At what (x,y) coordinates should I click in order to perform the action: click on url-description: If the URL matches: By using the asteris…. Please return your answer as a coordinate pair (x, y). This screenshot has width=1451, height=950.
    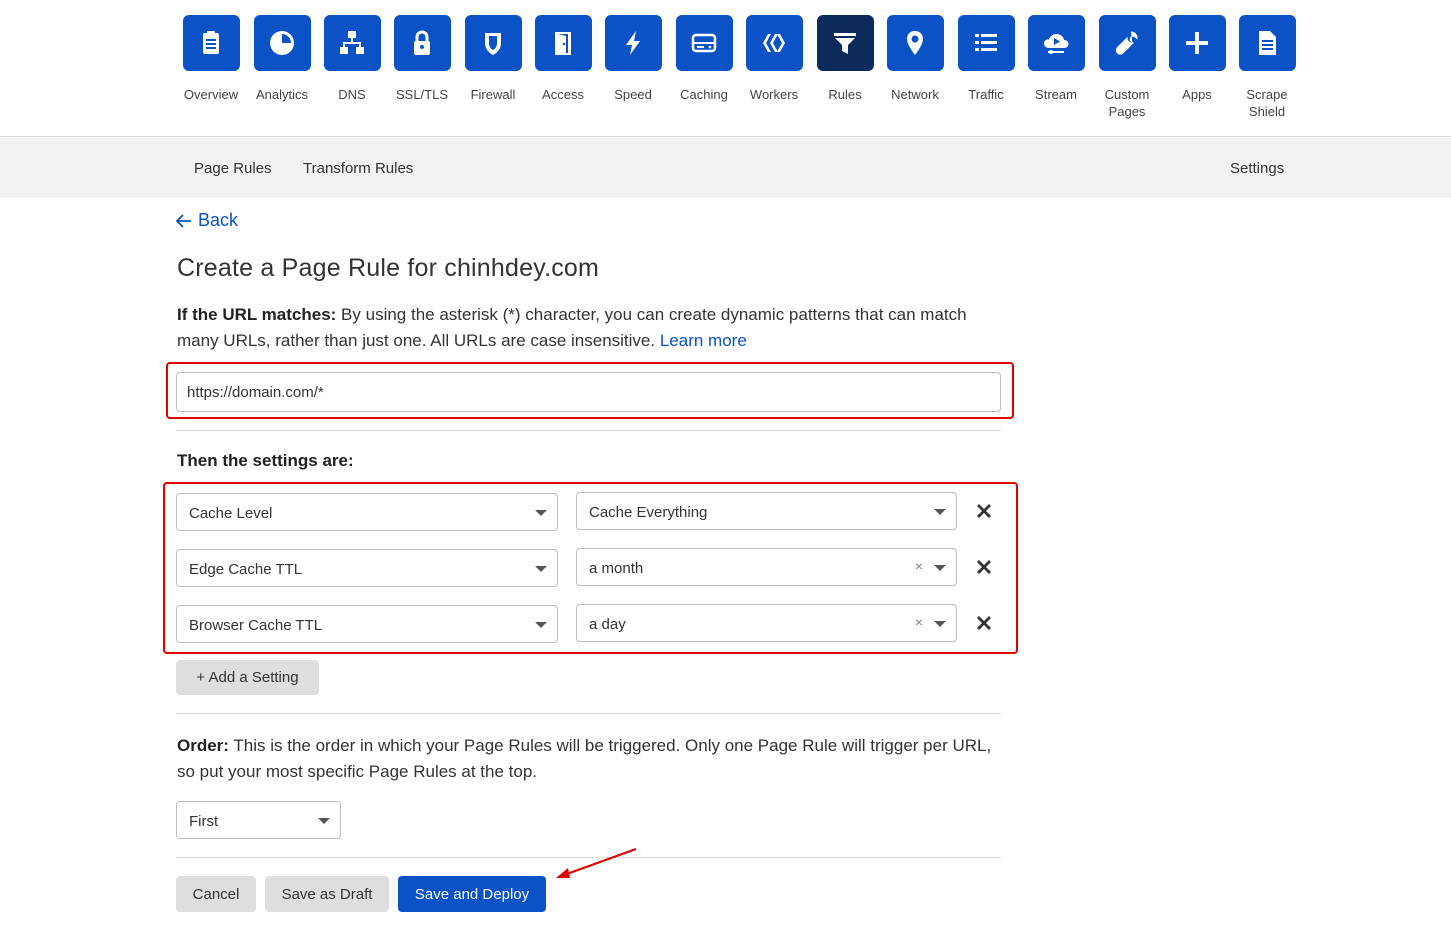
    Looking at the image, I should click on (592, 328).